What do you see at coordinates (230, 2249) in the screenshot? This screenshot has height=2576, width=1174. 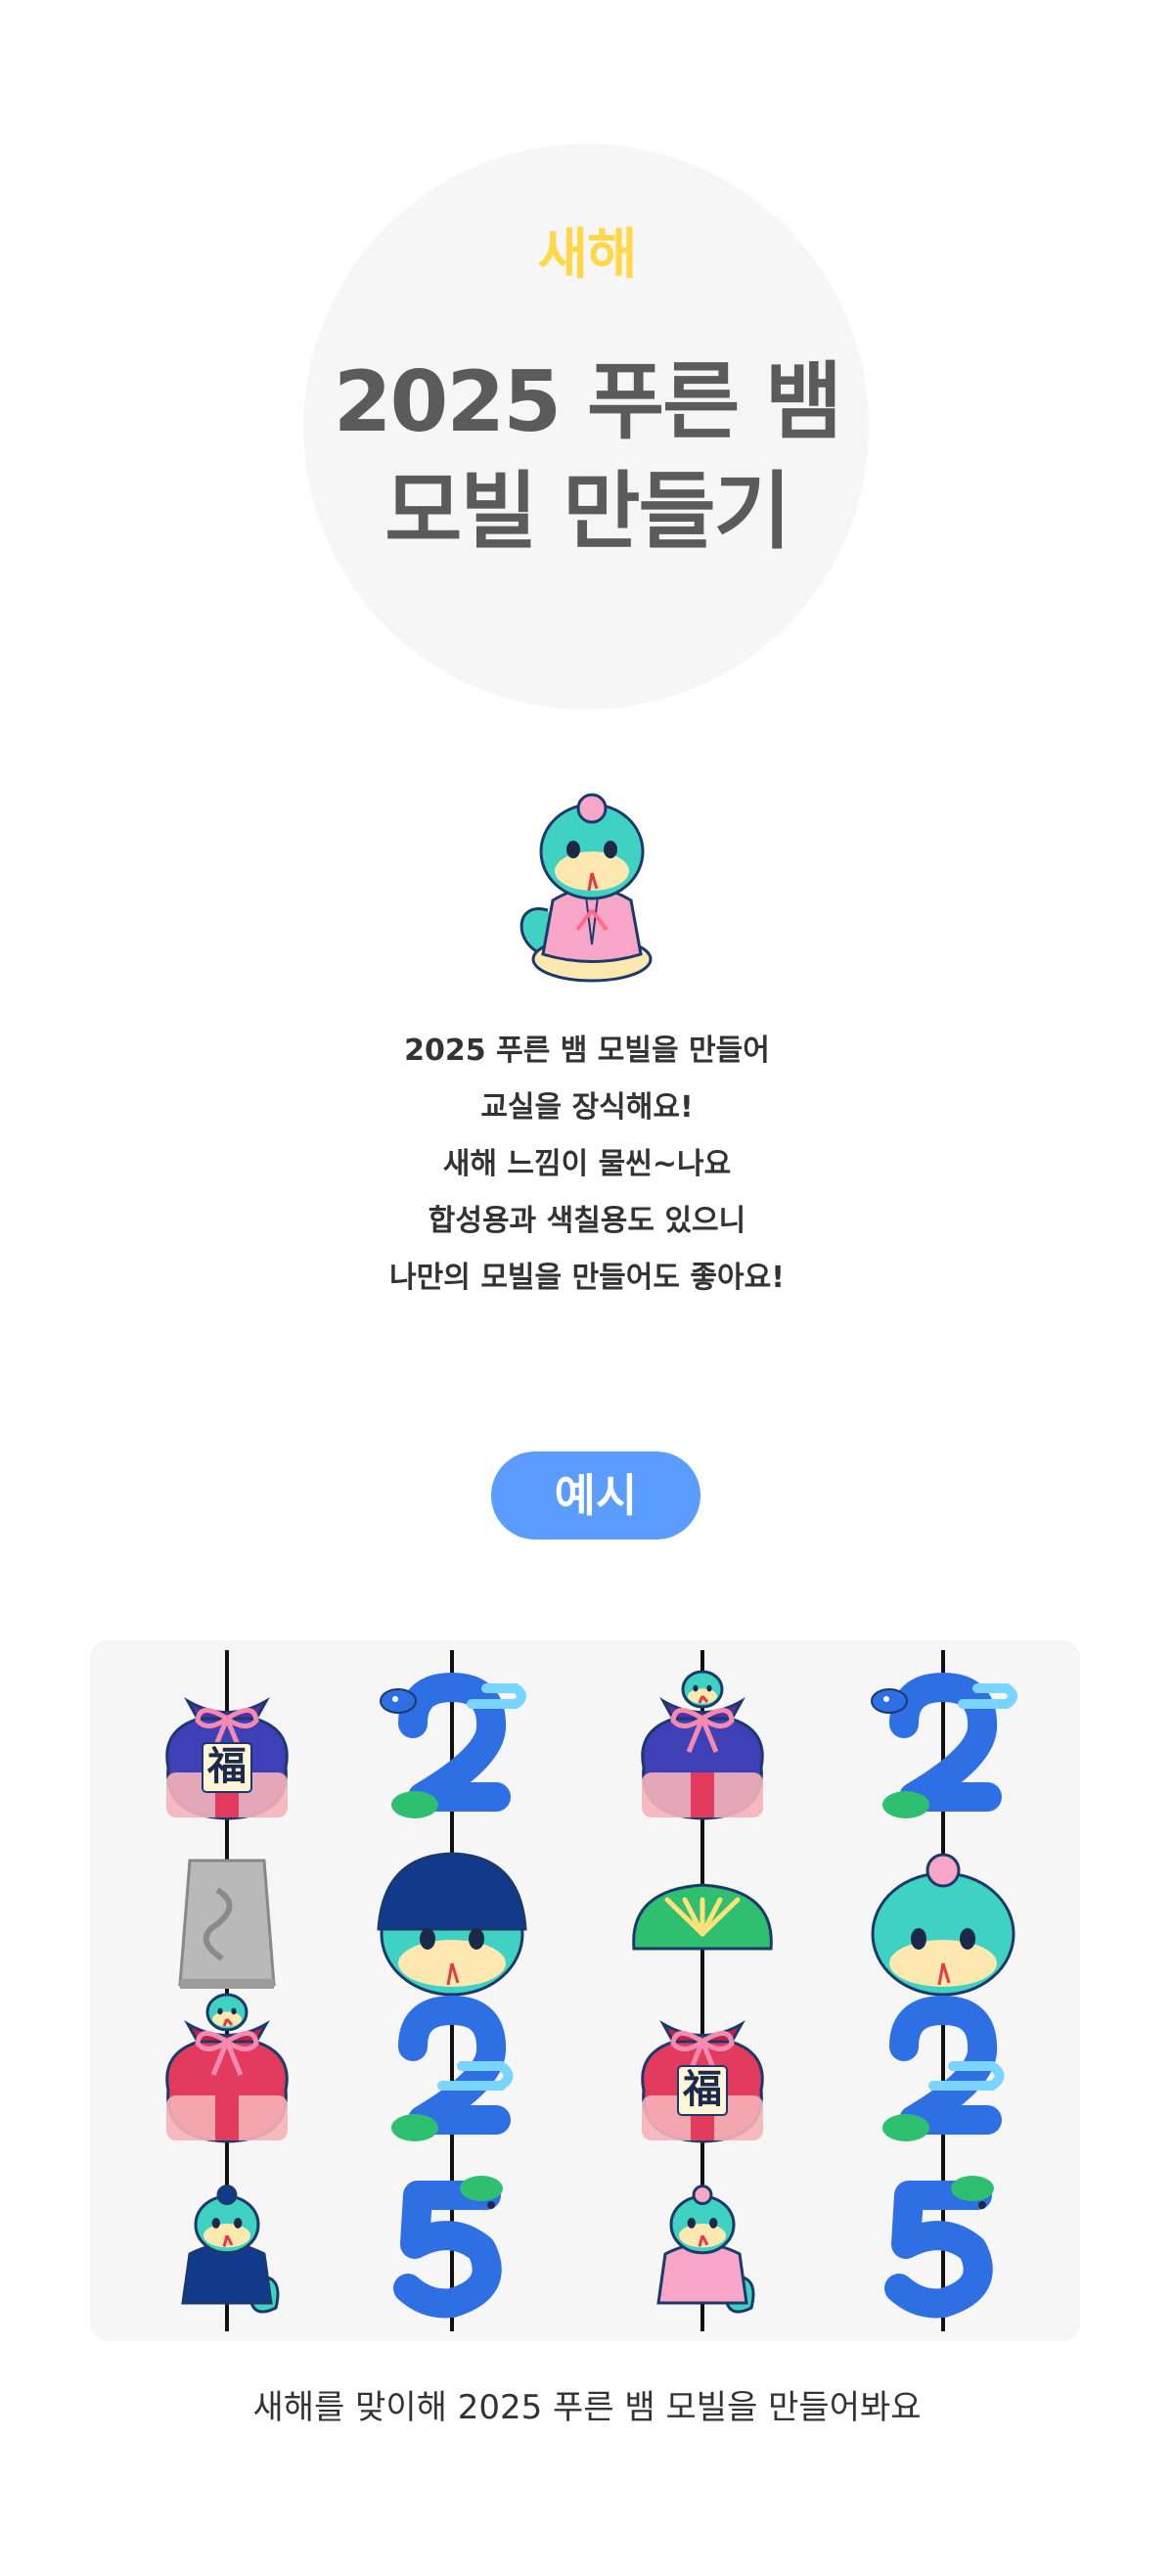 I see `mobile-charm-snake-navy-hanbok` at bounding box center [230, 2249].